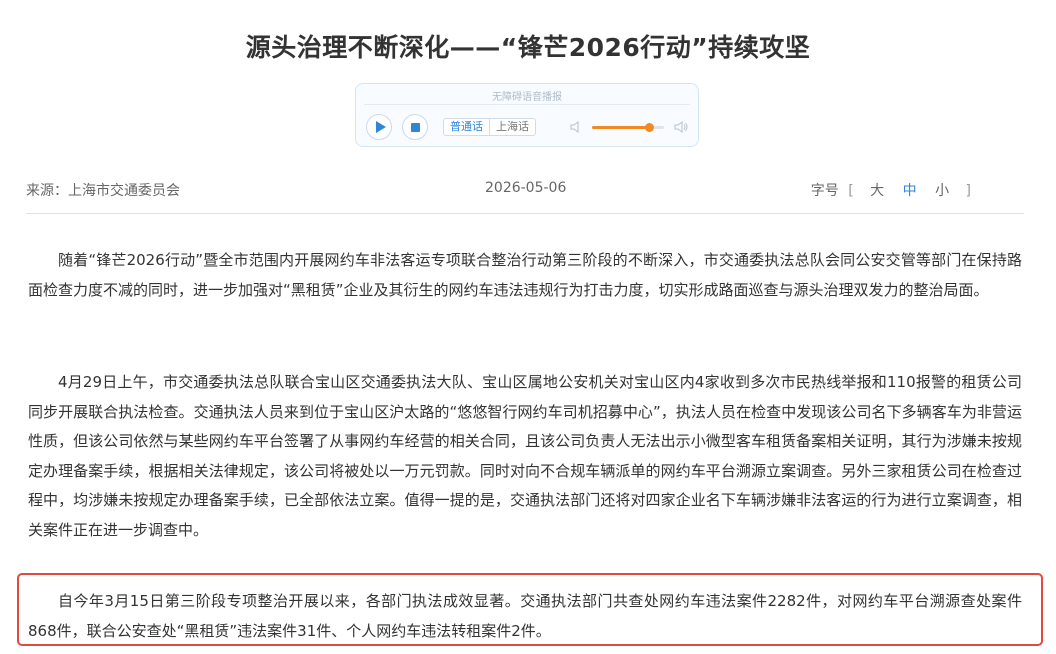 Image resolution: width=1056 pixels, height=654 pixels. I want to click on article-title: 源头治理不断深化——“锋芒2026行动”持续攻坚, so click(528, 47).